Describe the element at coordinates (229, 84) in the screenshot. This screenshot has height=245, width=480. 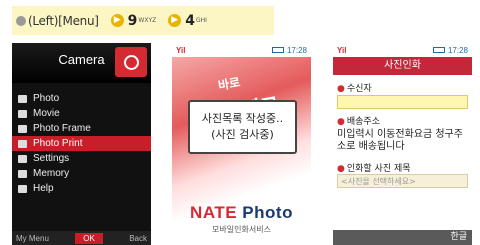
I see `splash-text-1: 바로` at that location.